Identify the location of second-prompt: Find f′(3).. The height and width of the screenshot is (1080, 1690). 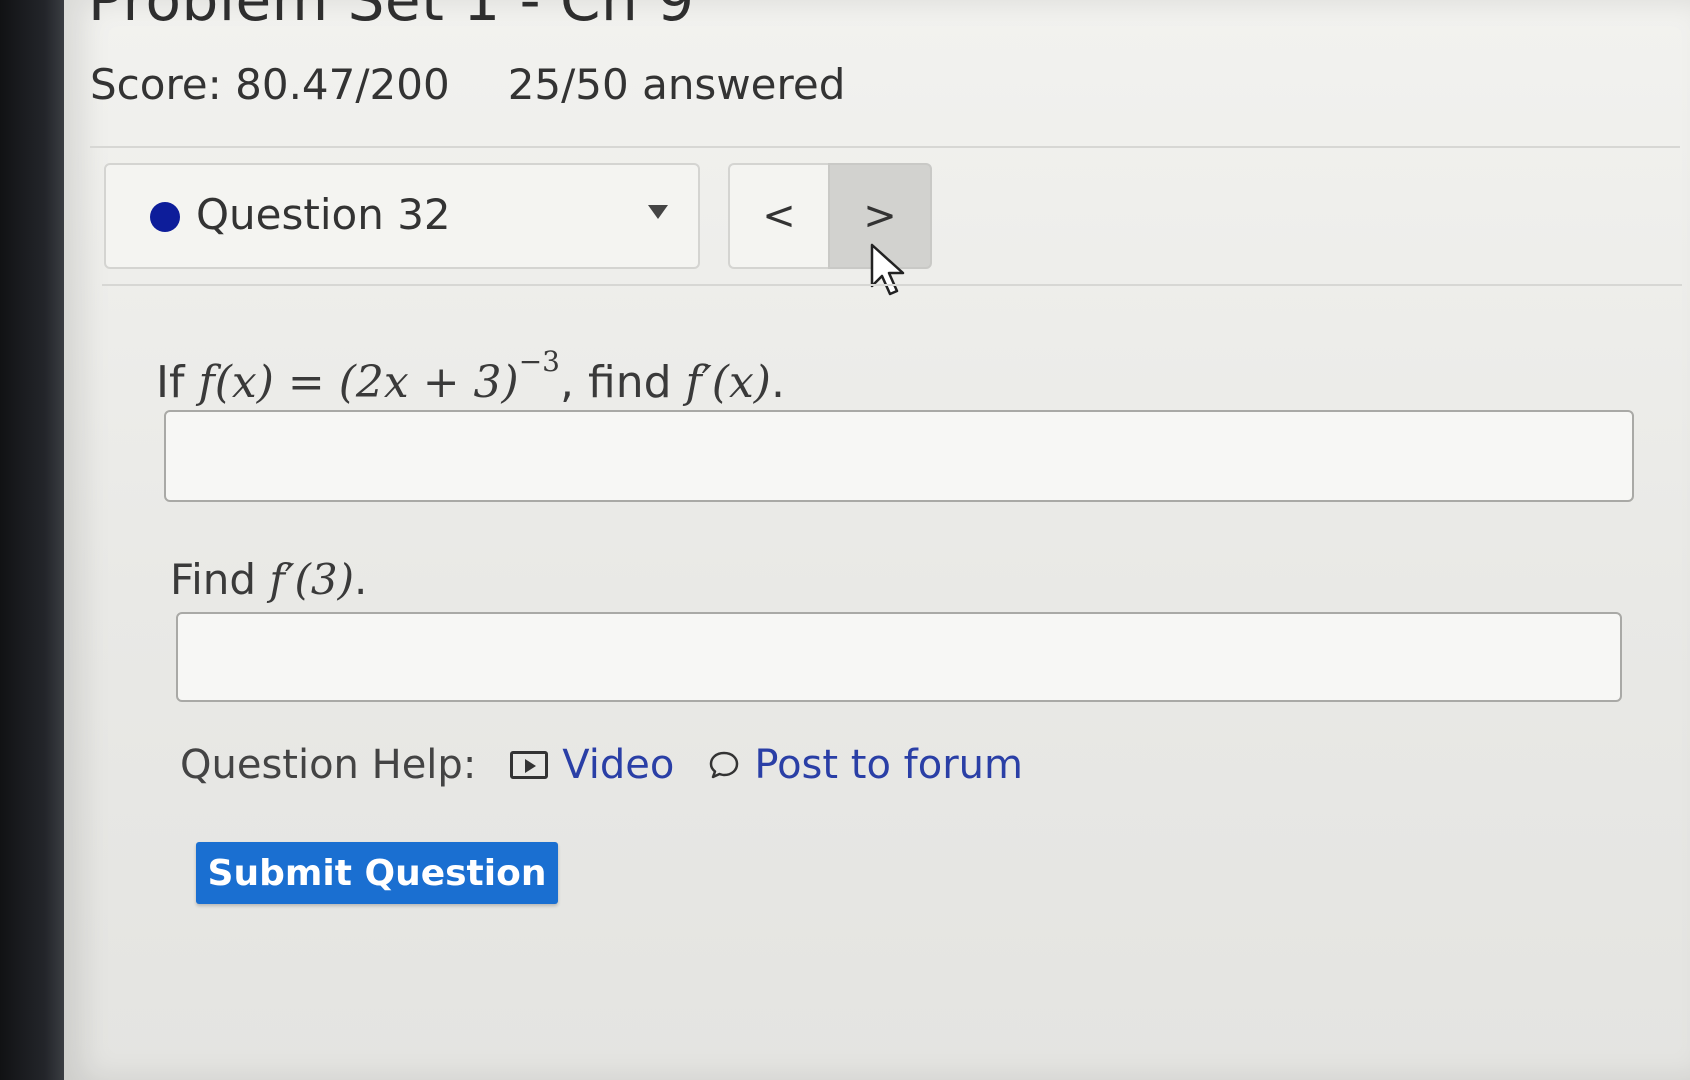
(268, 579).